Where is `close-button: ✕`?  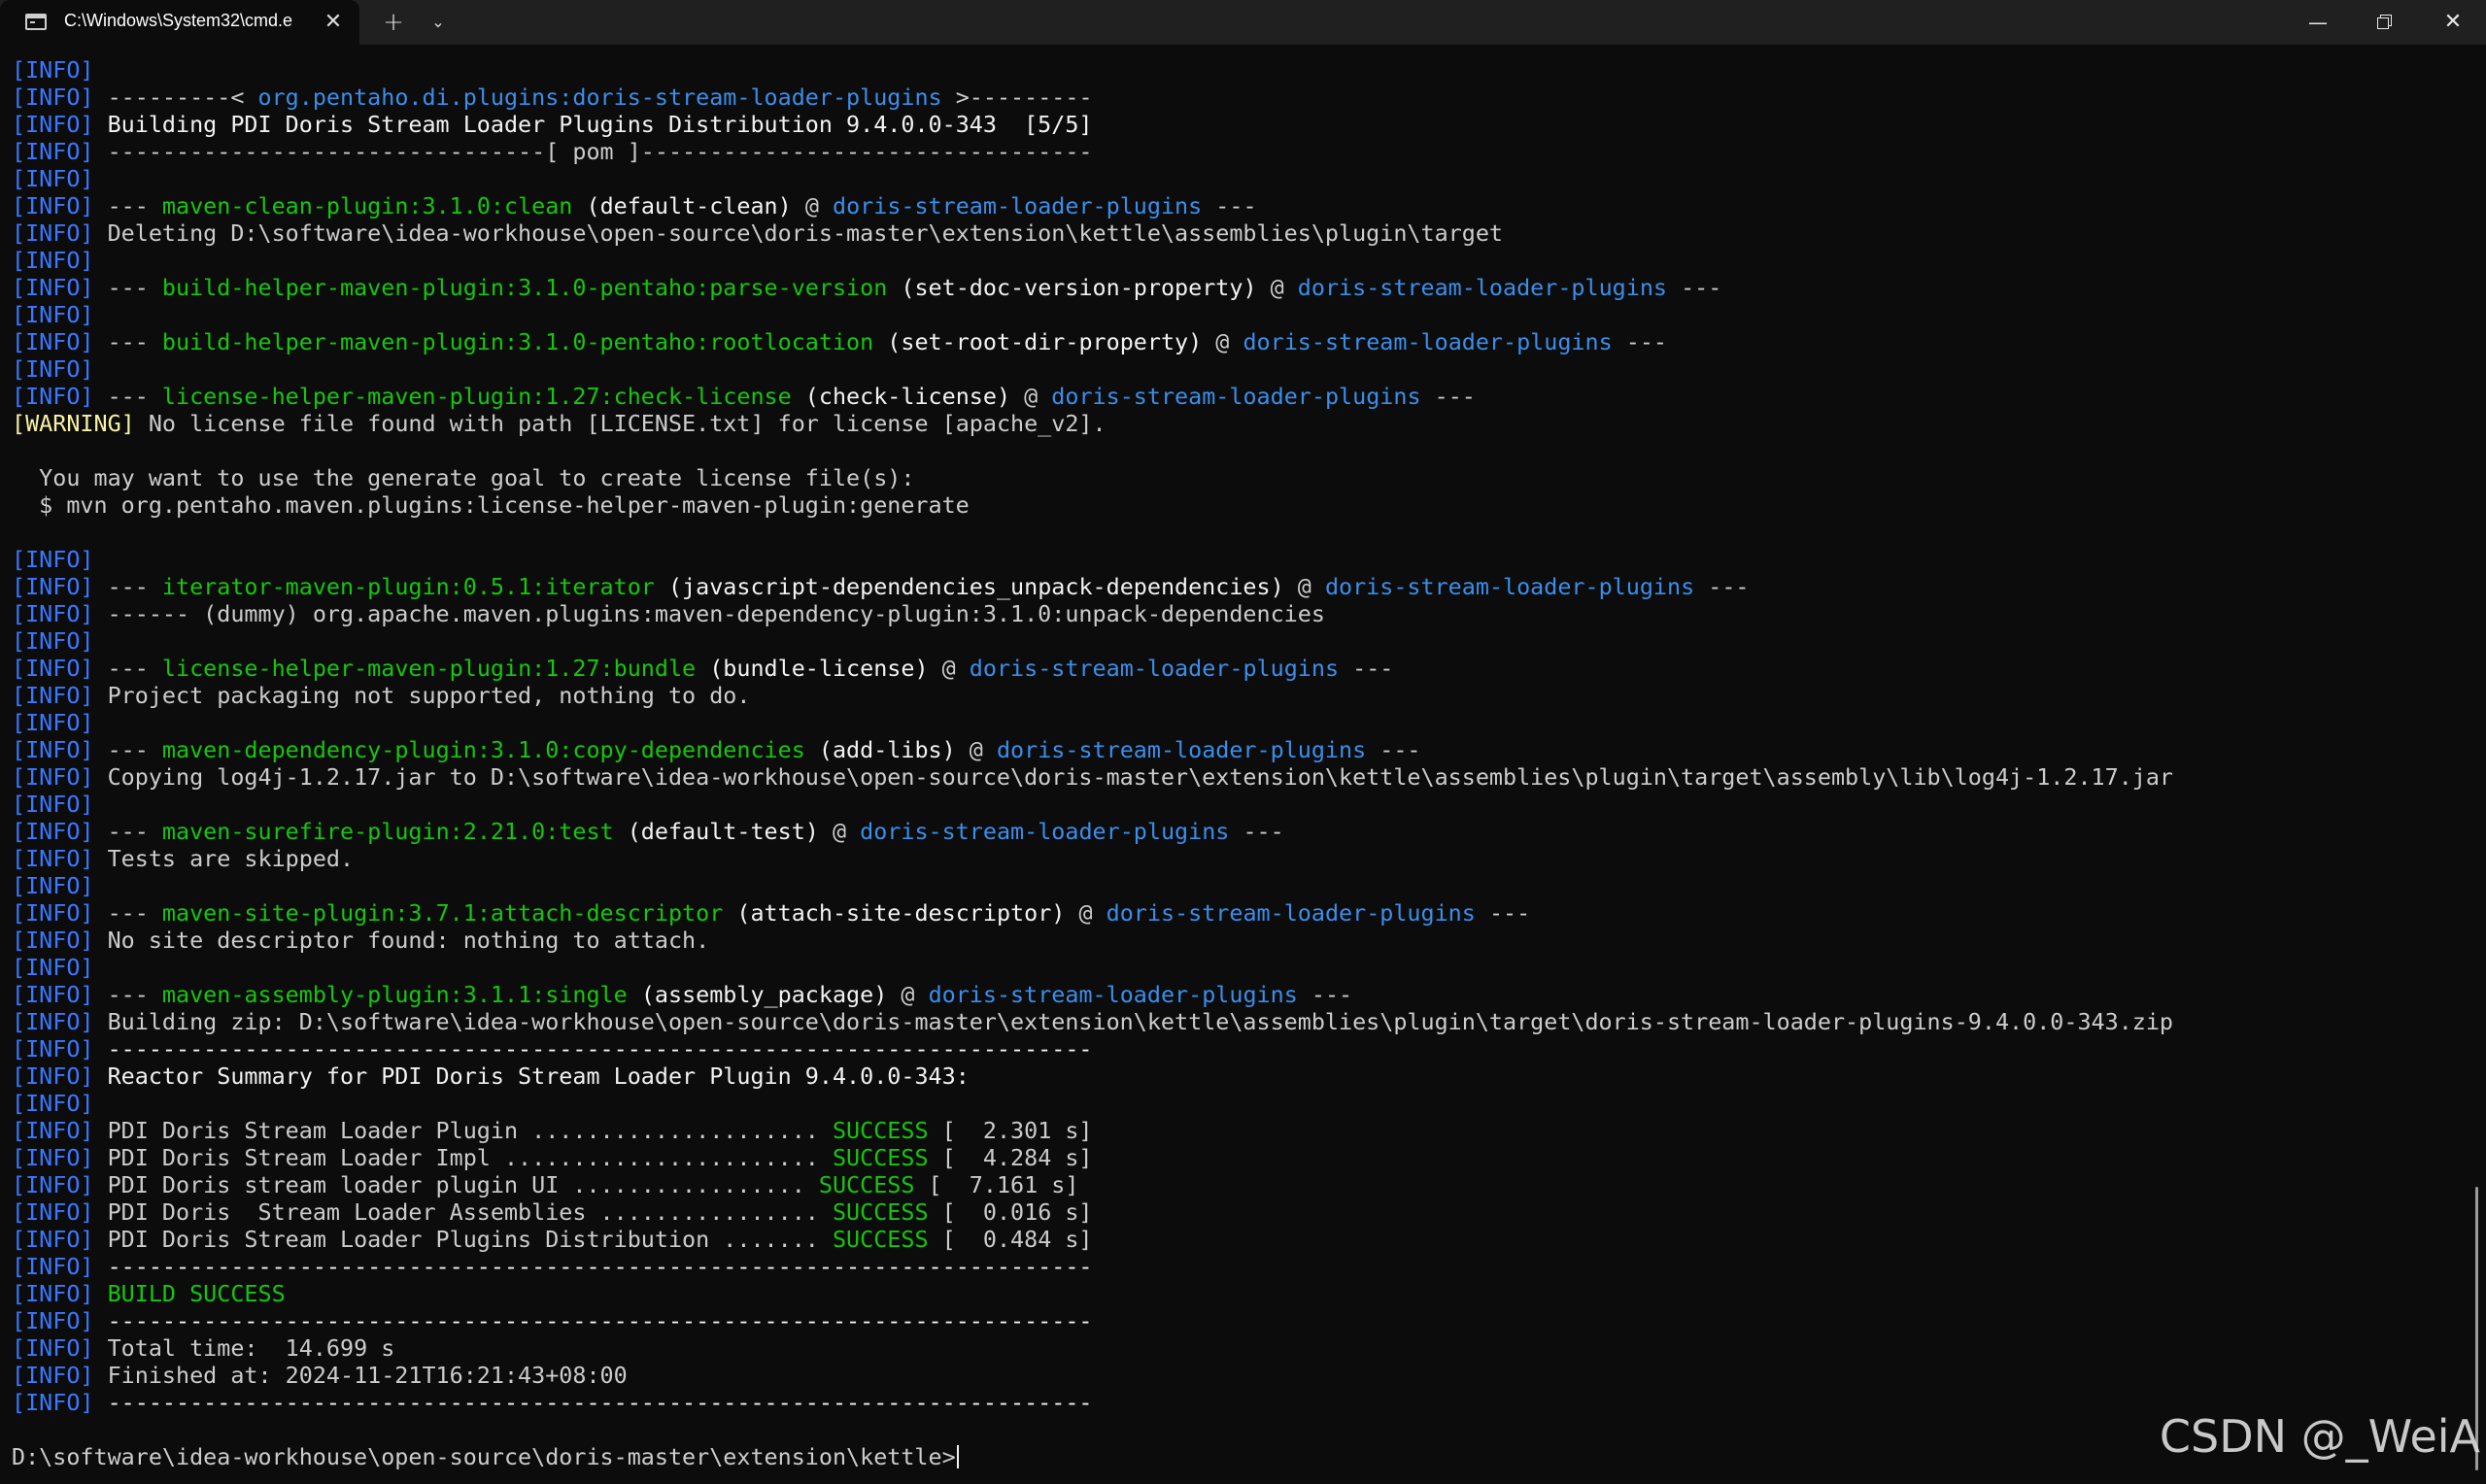
close-button: ✕ is located at coordinates (2453, 22).